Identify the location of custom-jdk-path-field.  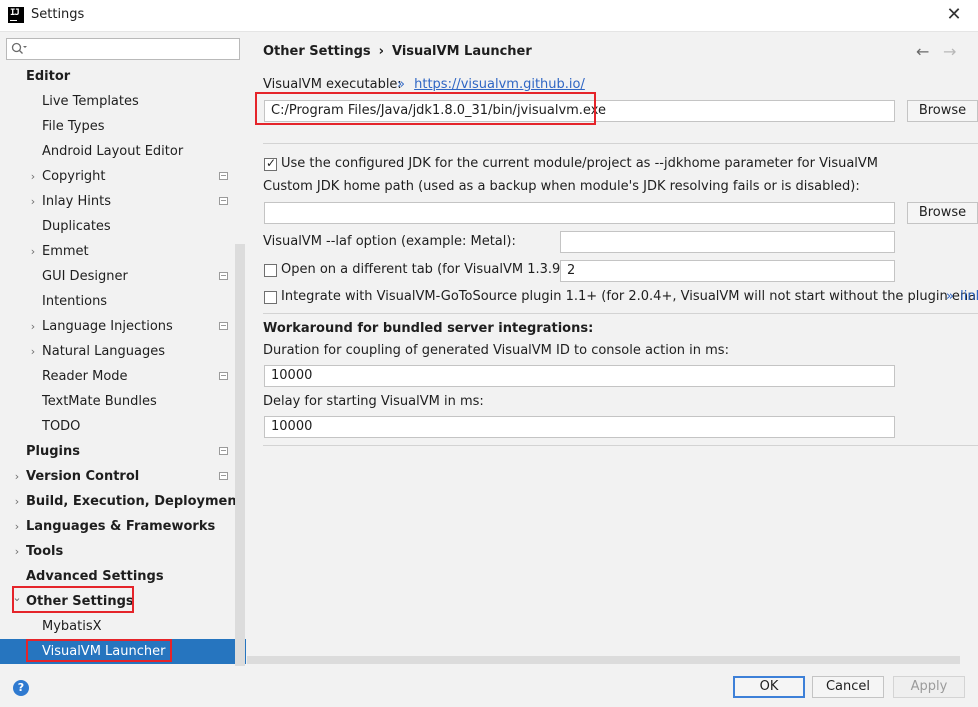
(579, 213).